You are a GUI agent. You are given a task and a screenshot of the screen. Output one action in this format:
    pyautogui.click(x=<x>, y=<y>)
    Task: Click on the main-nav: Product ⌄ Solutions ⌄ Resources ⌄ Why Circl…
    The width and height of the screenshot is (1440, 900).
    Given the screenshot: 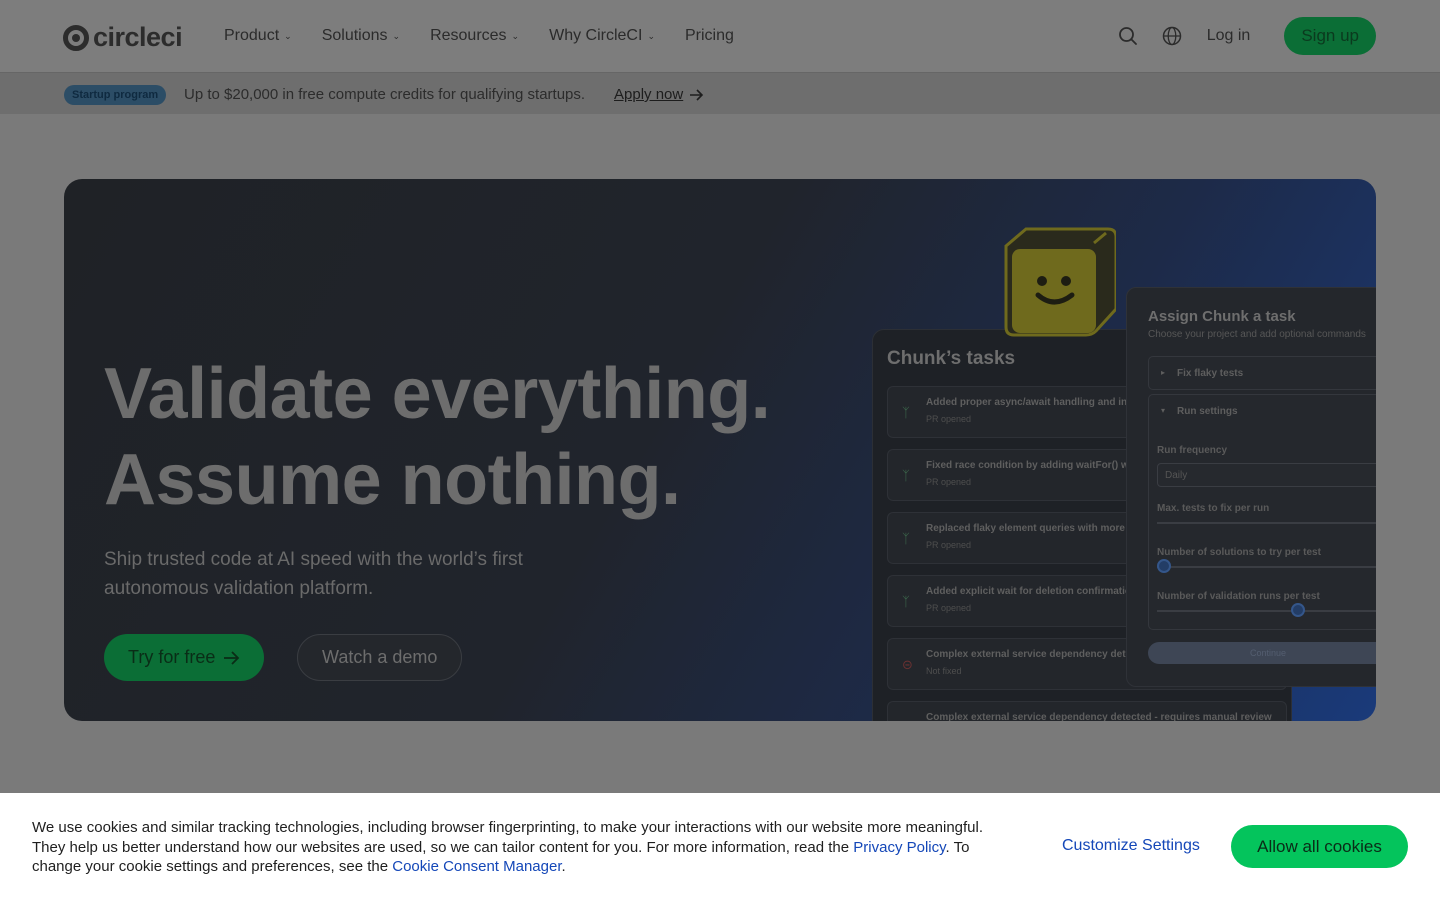 What is the action you would take?
    pyautogui.click(x=479, y=36)
    